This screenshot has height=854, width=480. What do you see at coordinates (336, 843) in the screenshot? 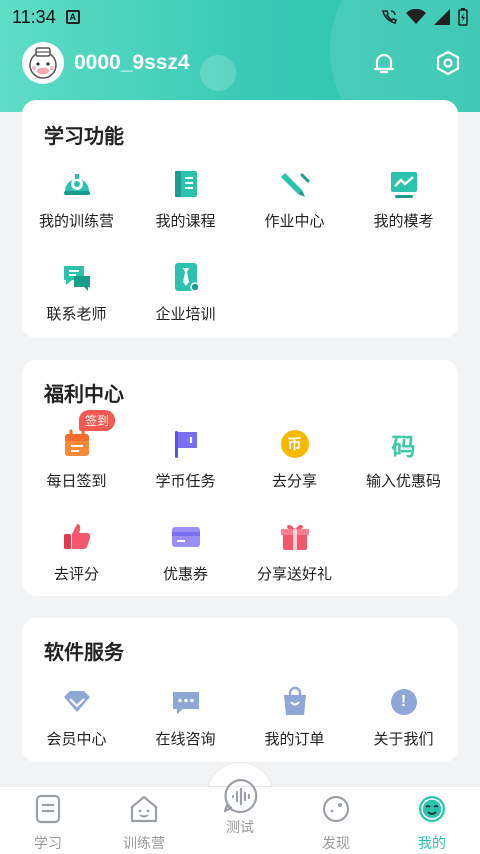
I see `tab-label: 发现` at bounding box center [336, 843].